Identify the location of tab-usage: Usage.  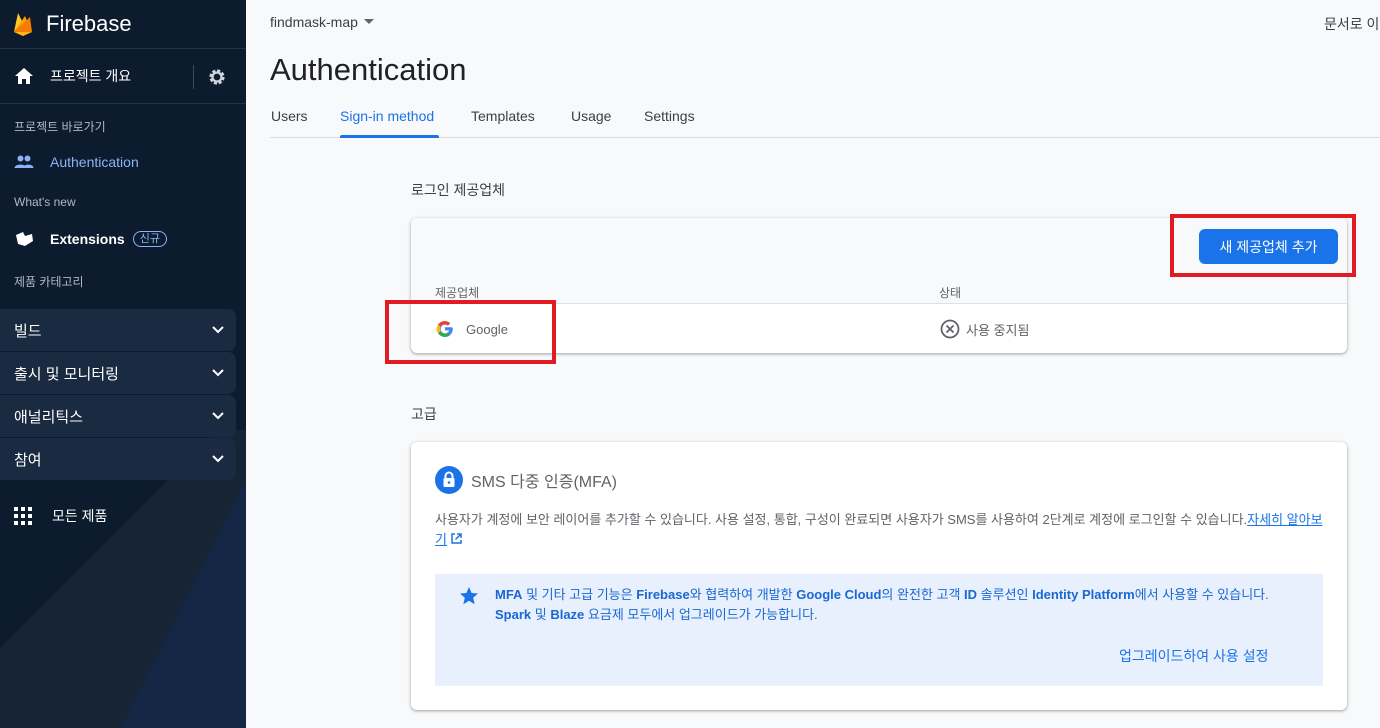
(591, 116).